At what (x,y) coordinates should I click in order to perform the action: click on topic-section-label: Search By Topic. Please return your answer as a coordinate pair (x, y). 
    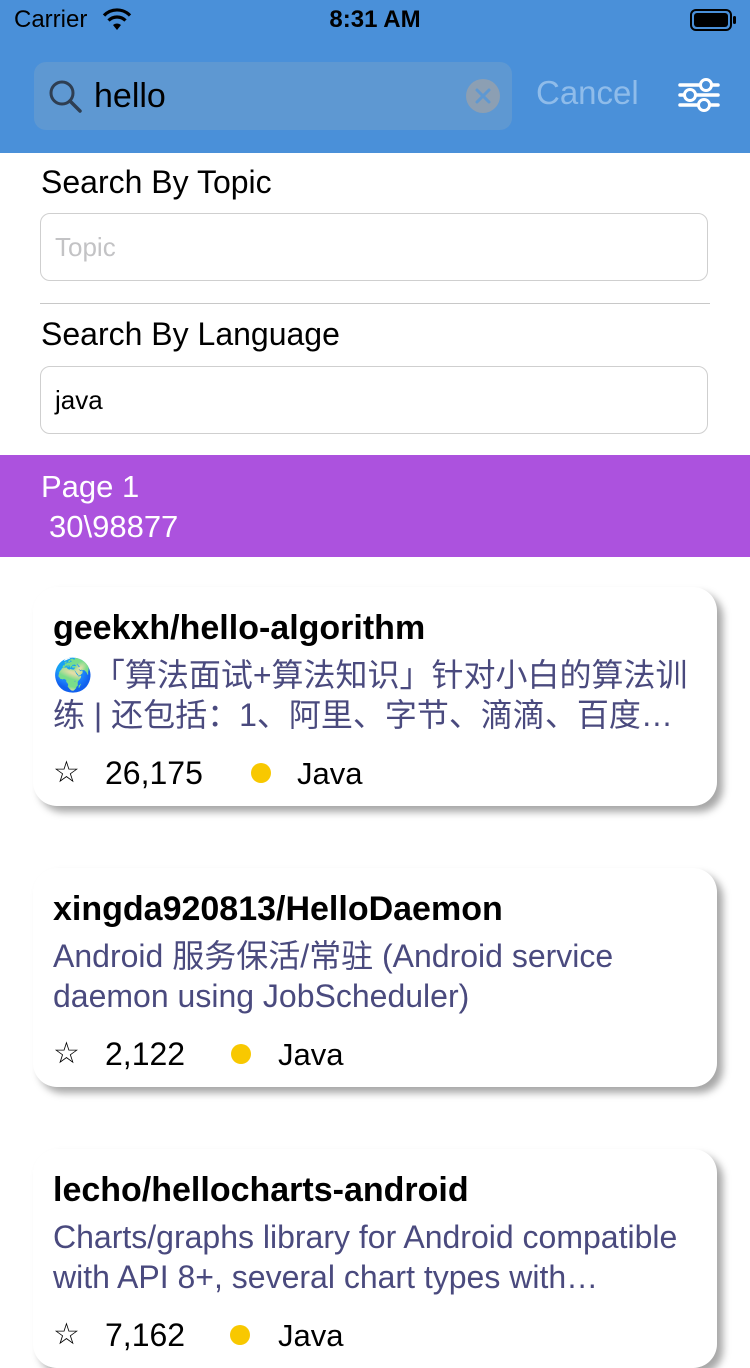
    Looking at the image, I should click on (156, 182).